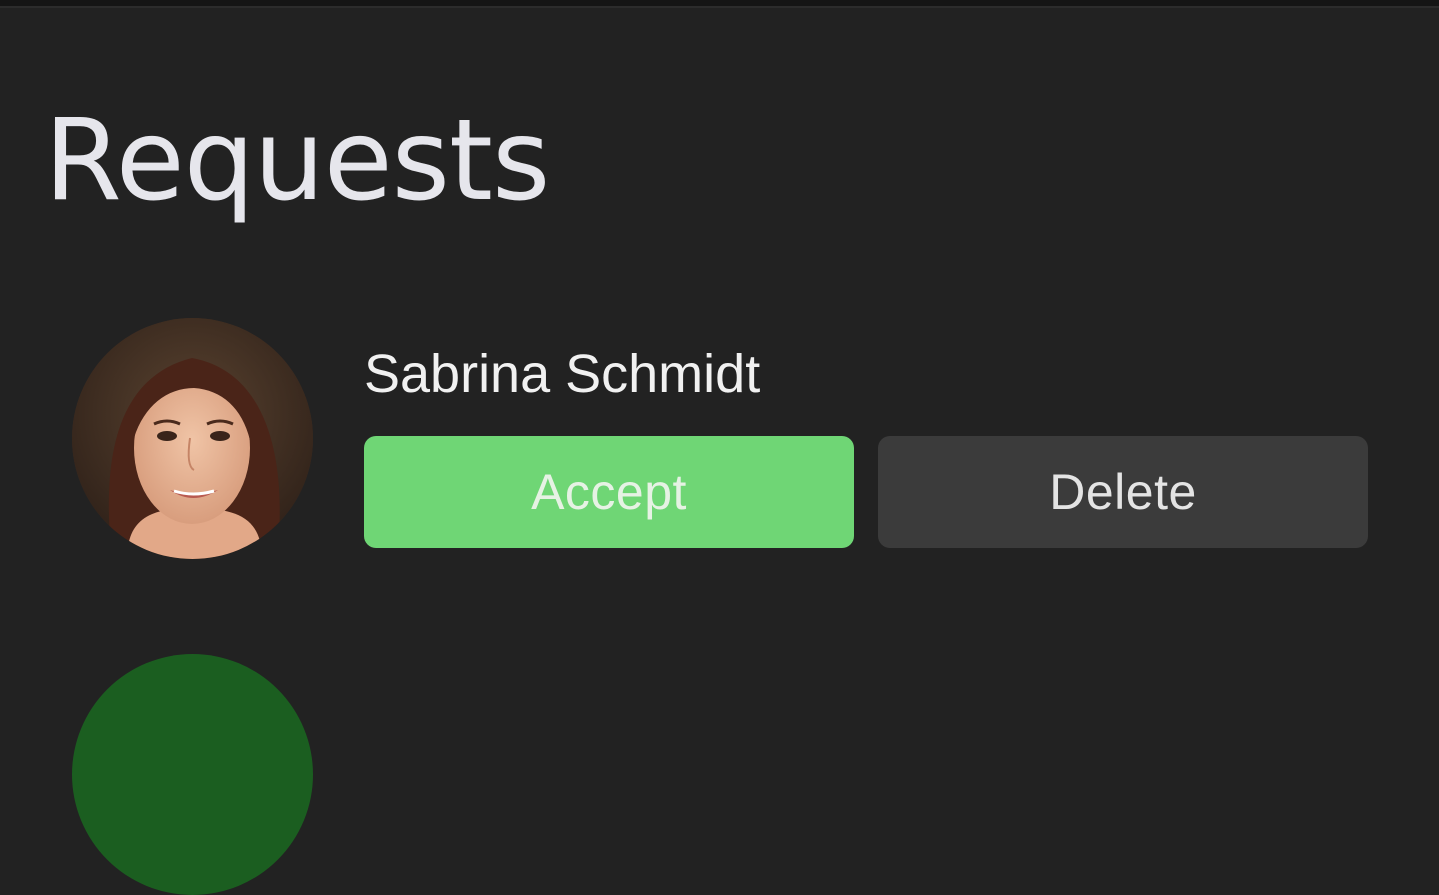 This screenshot has width=1439, height=895. Describe the element at coordinates (609, 492) in the screenshot. I see `accept-button: Accept` at that location.